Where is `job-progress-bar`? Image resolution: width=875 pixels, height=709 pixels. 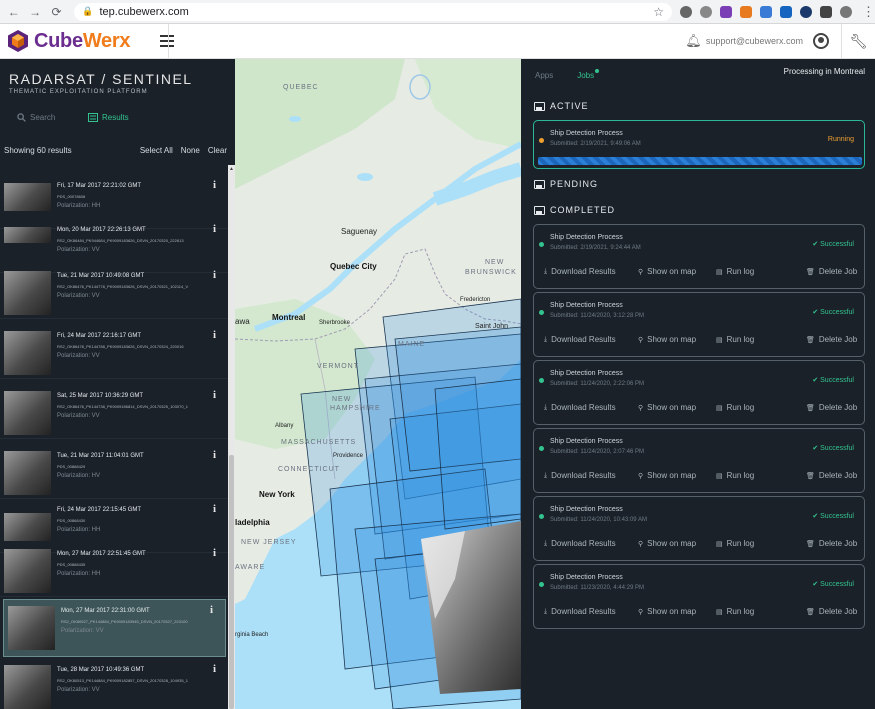 job-progress-bar is located at coordinates (700, 161).